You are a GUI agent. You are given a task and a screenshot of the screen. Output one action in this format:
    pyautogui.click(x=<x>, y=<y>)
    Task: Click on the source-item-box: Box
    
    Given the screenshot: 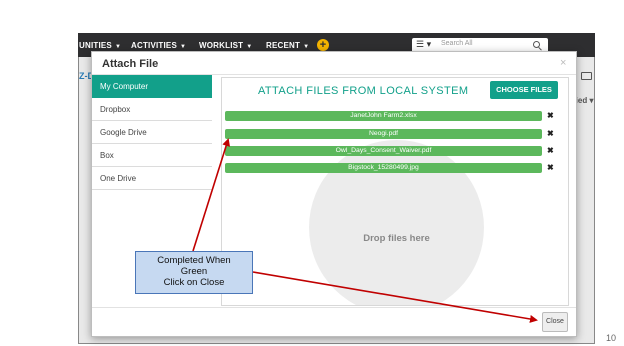 What is the action you would take?
    pyautogui.click(x=152, y=155)
    